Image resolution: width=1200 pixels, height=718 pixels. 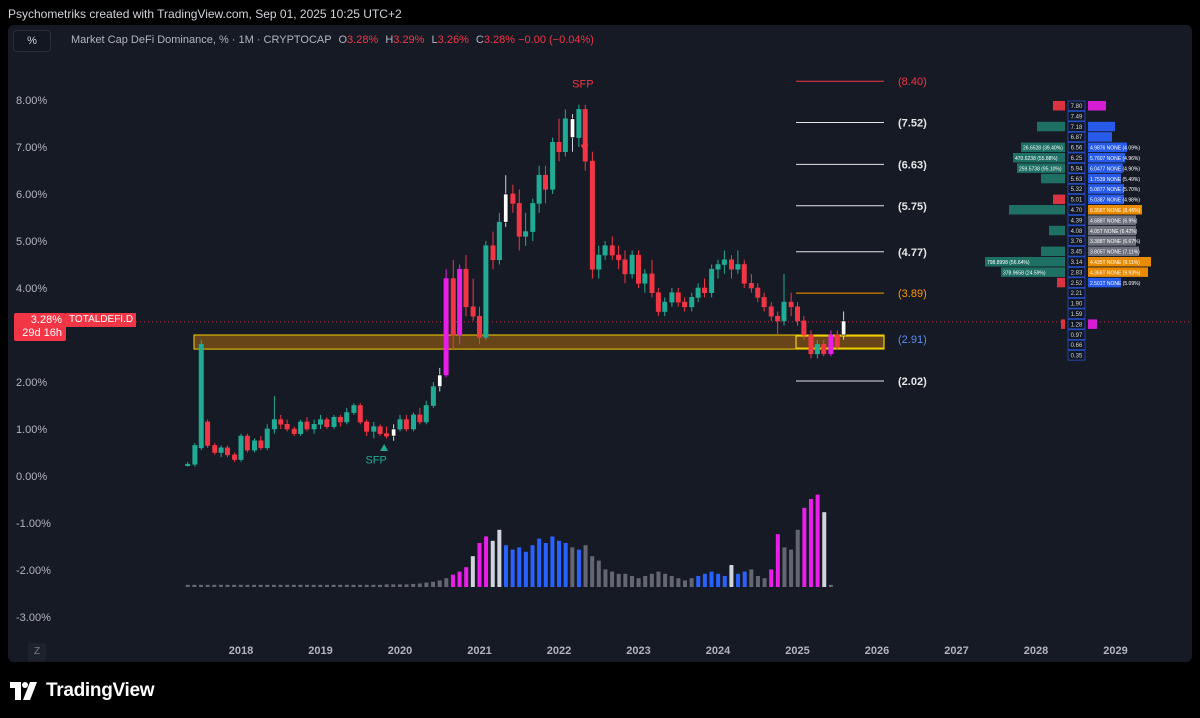 I want to click on profile-level-label: 7.49, so click(x=1077, y=117).